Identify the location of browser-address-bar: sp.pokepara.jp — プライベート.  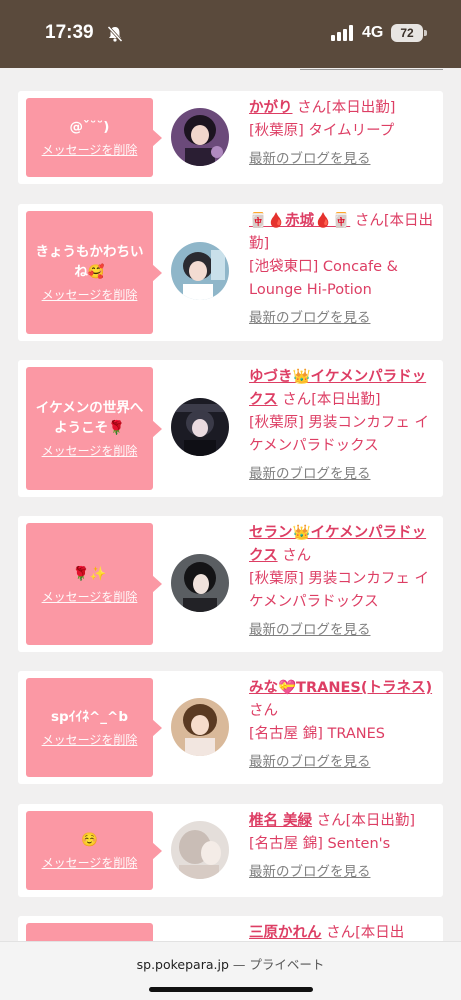
(230, 970).